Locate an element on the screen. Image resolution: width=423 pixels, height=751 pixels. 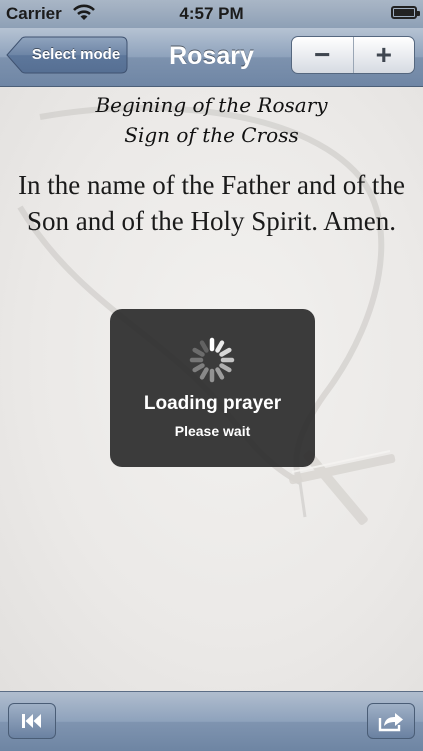
share-icon is located at coordinates (390, 722).